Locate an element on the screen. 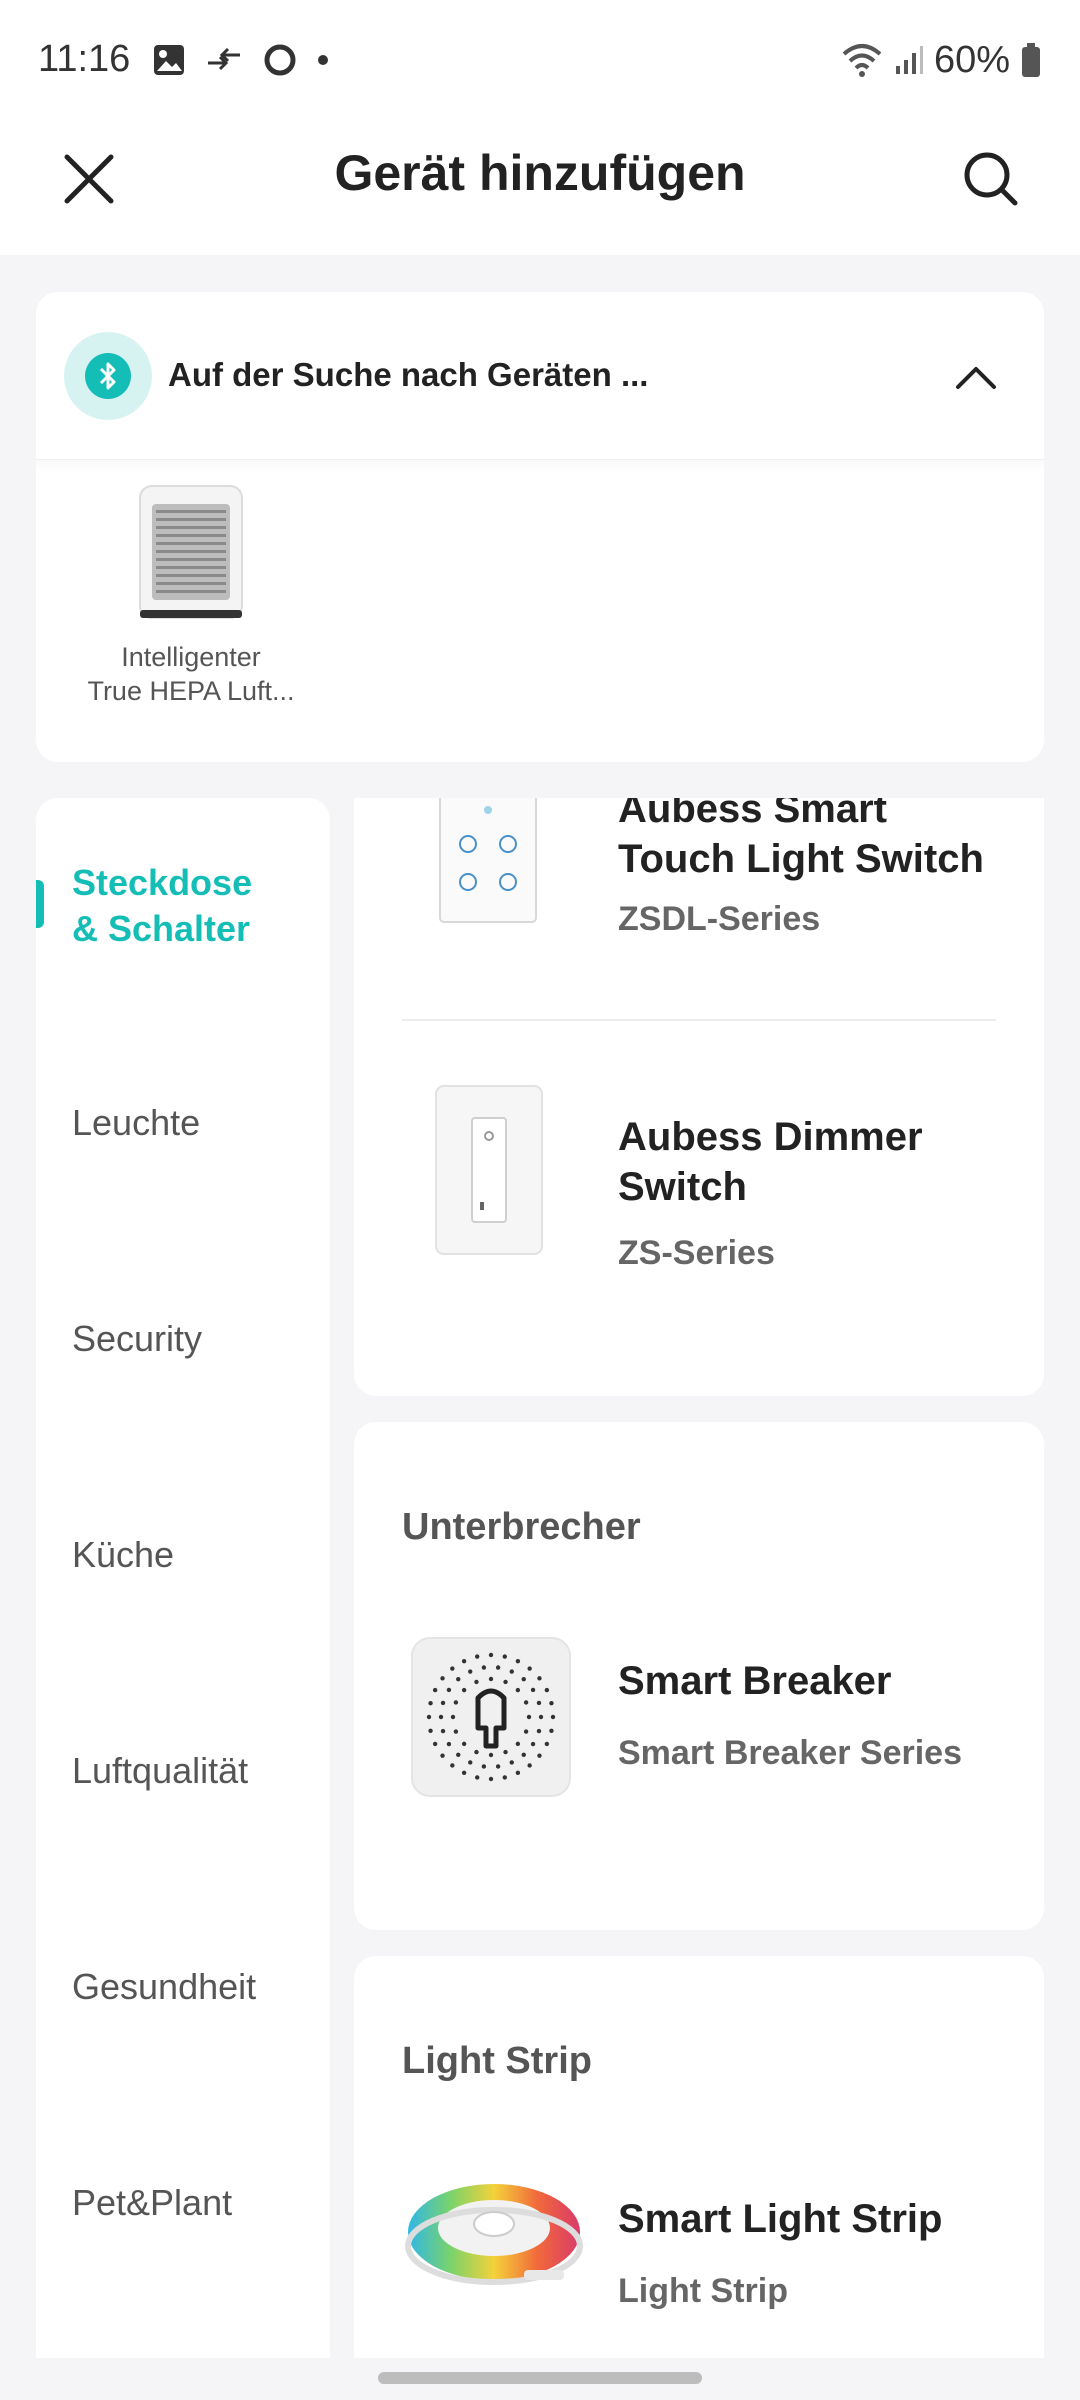 The height and width of the screenshot is (2400, 1080). bluetooth-icon is located at coordinates (107, 376).